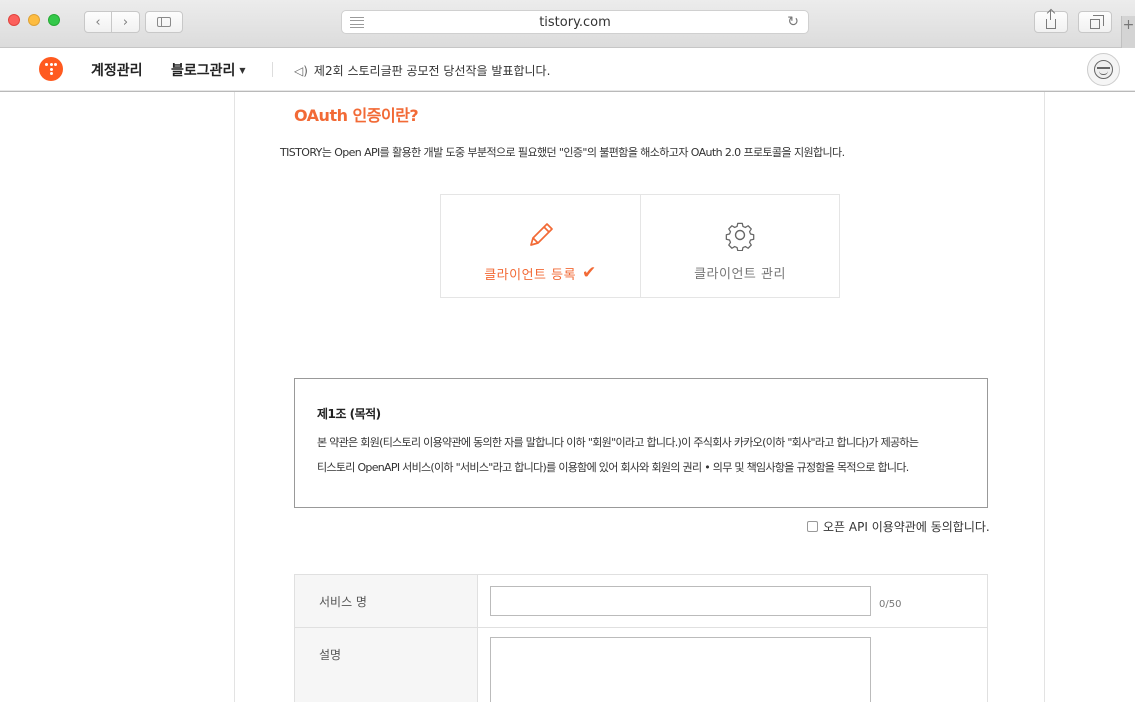 The width and height of the screenshot is (1135, 702). I want to click on plus-icon: +, so click(1128, 25).